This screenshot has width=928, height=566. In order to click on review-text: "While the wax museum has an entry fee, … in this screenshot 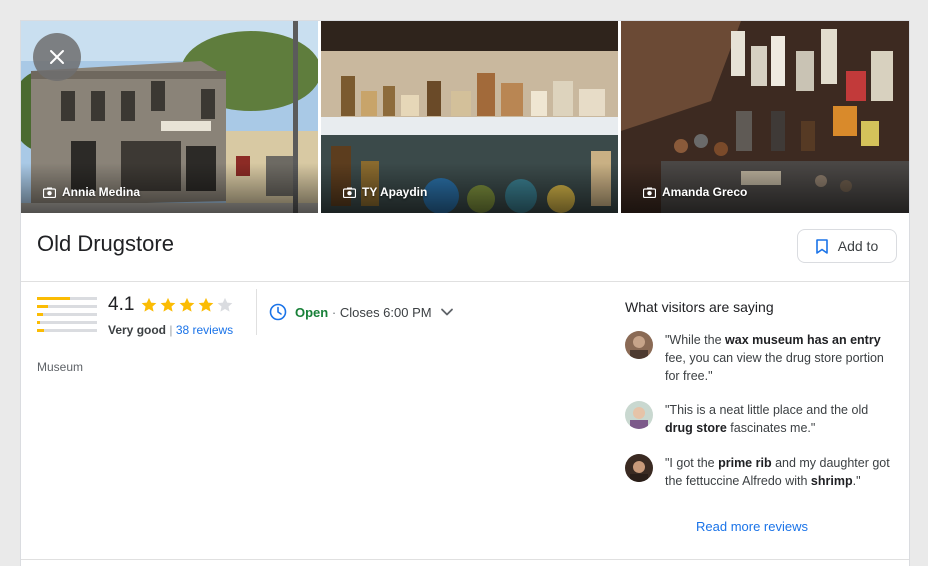, I will do `click(781, 358)`.